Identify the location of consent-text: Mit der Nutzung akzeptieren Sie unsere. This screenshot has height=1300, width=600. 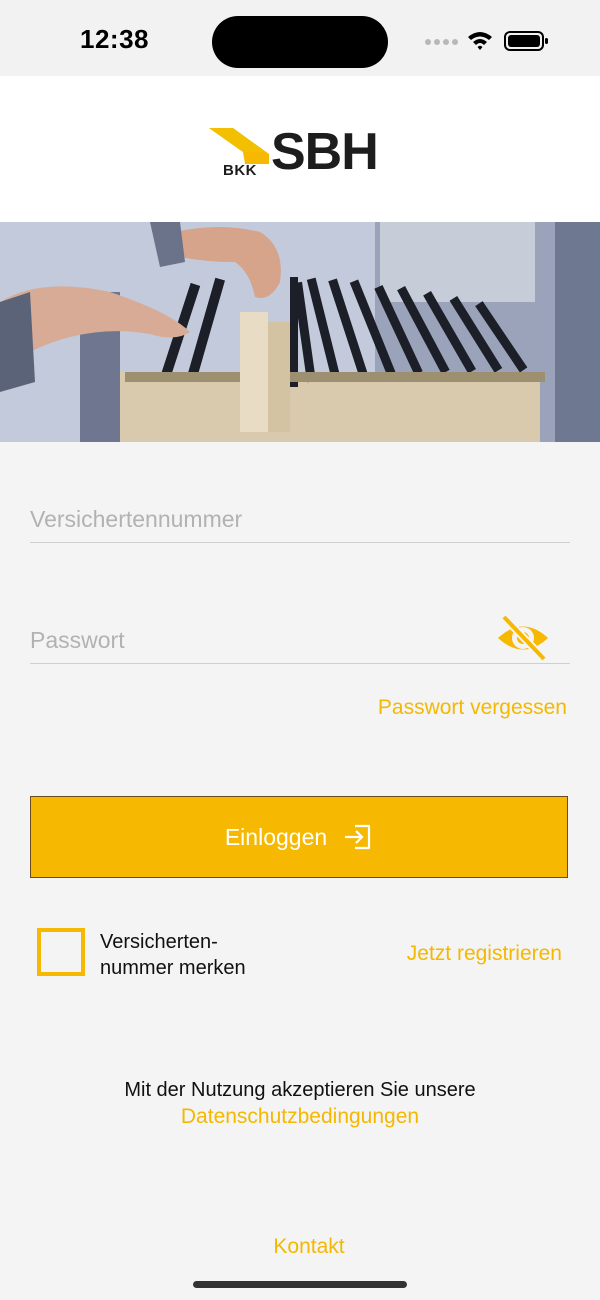
(300, 1090).